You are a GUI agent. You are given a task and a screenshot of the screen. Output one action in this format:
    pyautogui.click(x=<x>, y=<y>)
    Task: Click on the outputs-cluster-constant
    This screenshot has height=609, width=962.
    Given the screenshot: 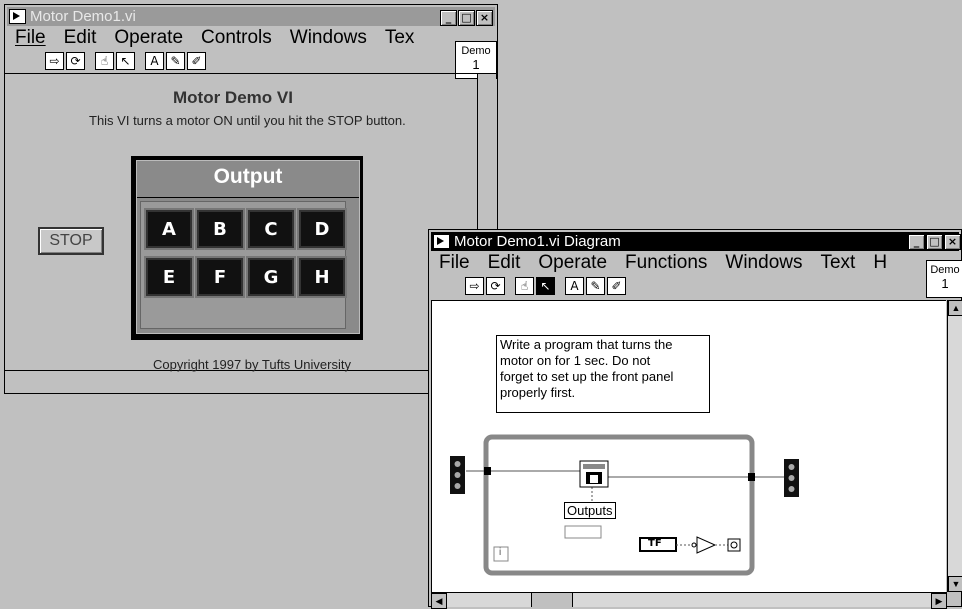 What is the action you would take?
    pyautogui.click(x=583, y=532)
    